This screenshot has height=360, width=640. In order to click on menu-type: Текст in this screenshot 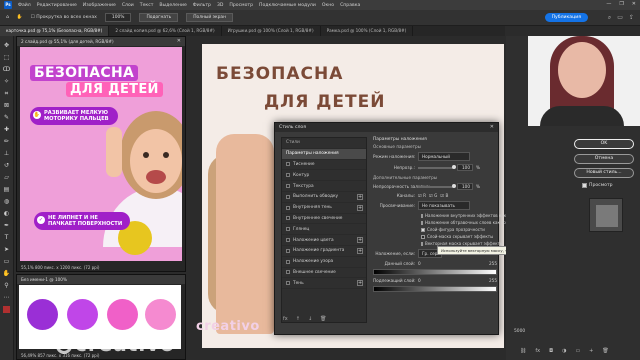, I will do `click(147, 5)`.